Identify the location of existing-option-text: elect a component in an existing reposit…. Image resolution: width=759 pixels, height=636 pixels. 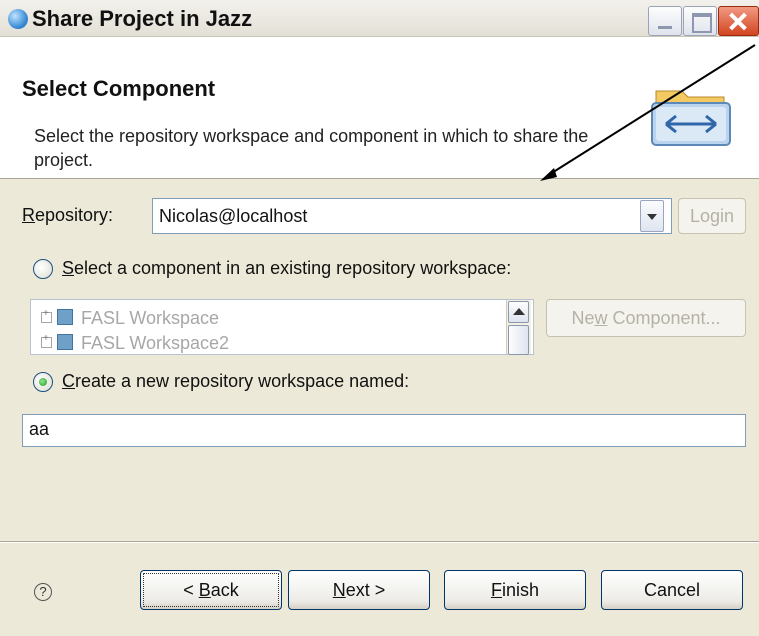
(293, 268).